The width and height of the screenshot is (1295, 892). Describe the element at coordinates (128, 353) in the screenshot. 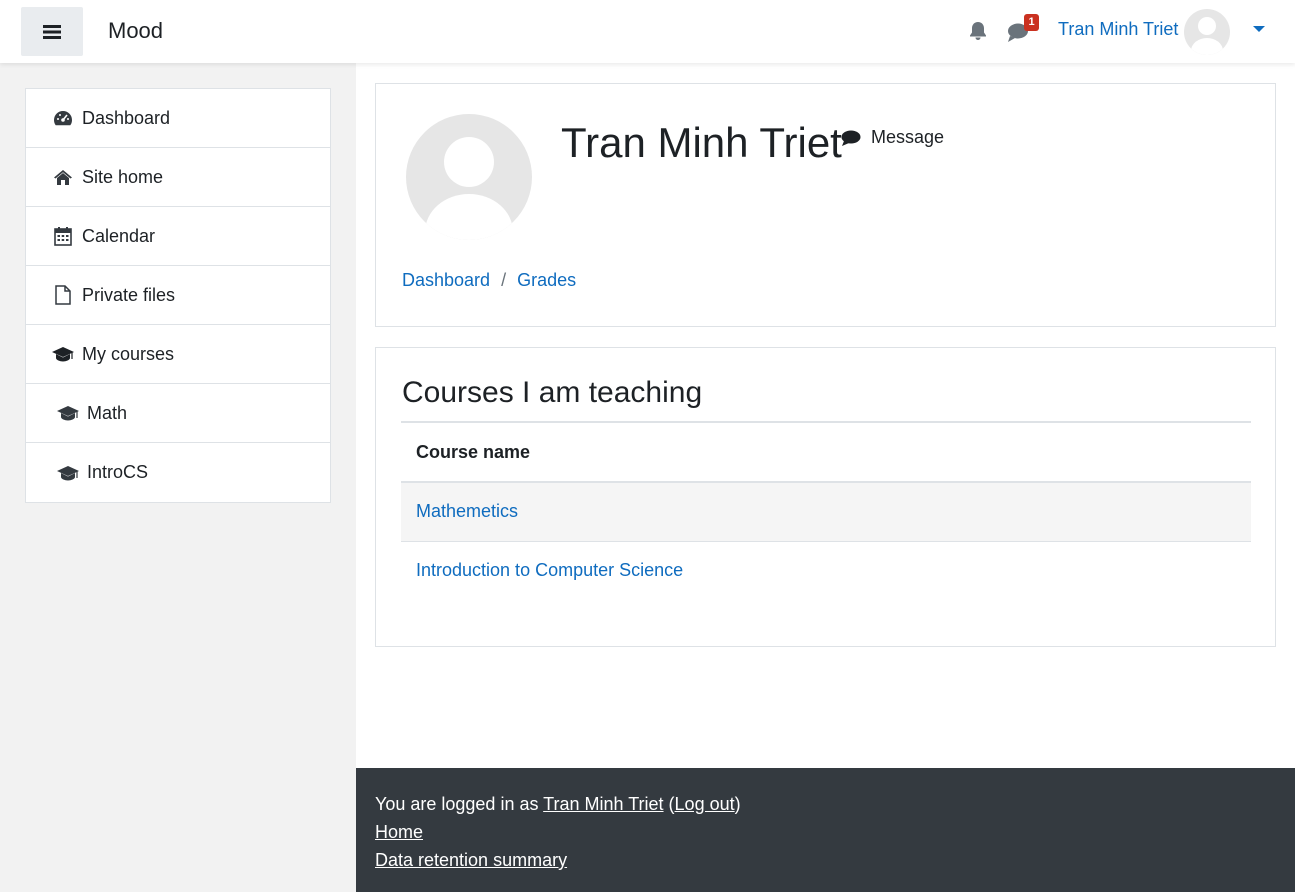

I see `sidebar-item-label: My courses` at that location.